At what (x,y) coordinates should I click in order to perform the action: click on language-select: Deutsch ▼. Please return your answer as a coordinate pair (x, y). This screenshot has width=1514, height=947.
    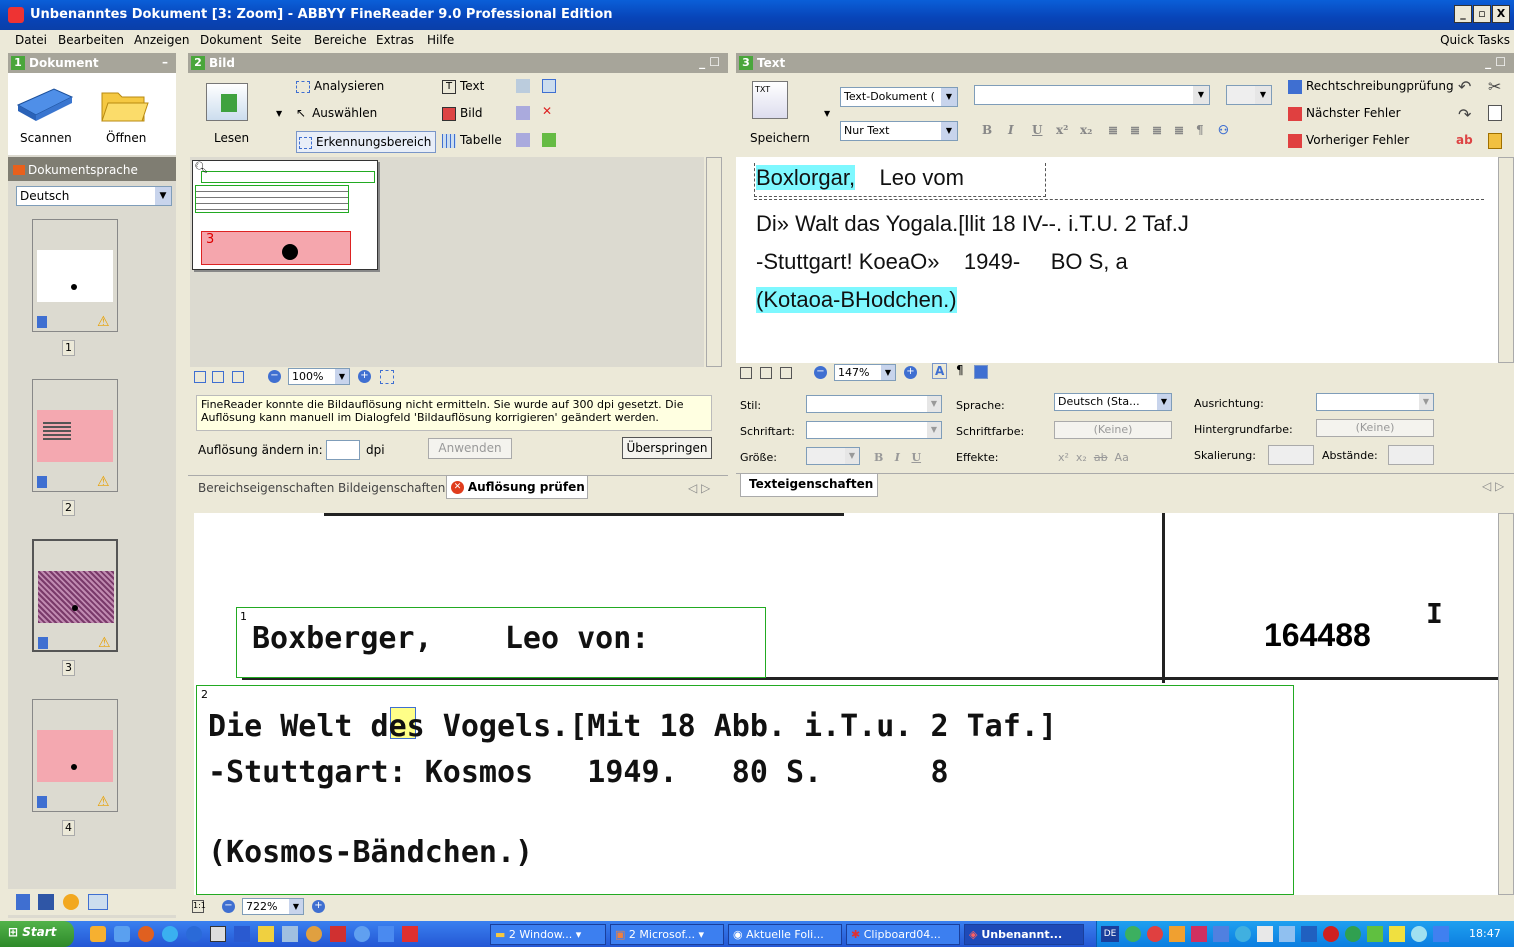
    Looking at the image, I should click on (94, 196).